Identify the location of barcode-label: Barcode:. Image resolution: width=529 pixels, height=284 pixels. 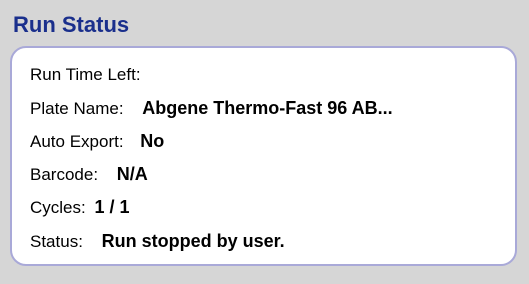
(64, 174).